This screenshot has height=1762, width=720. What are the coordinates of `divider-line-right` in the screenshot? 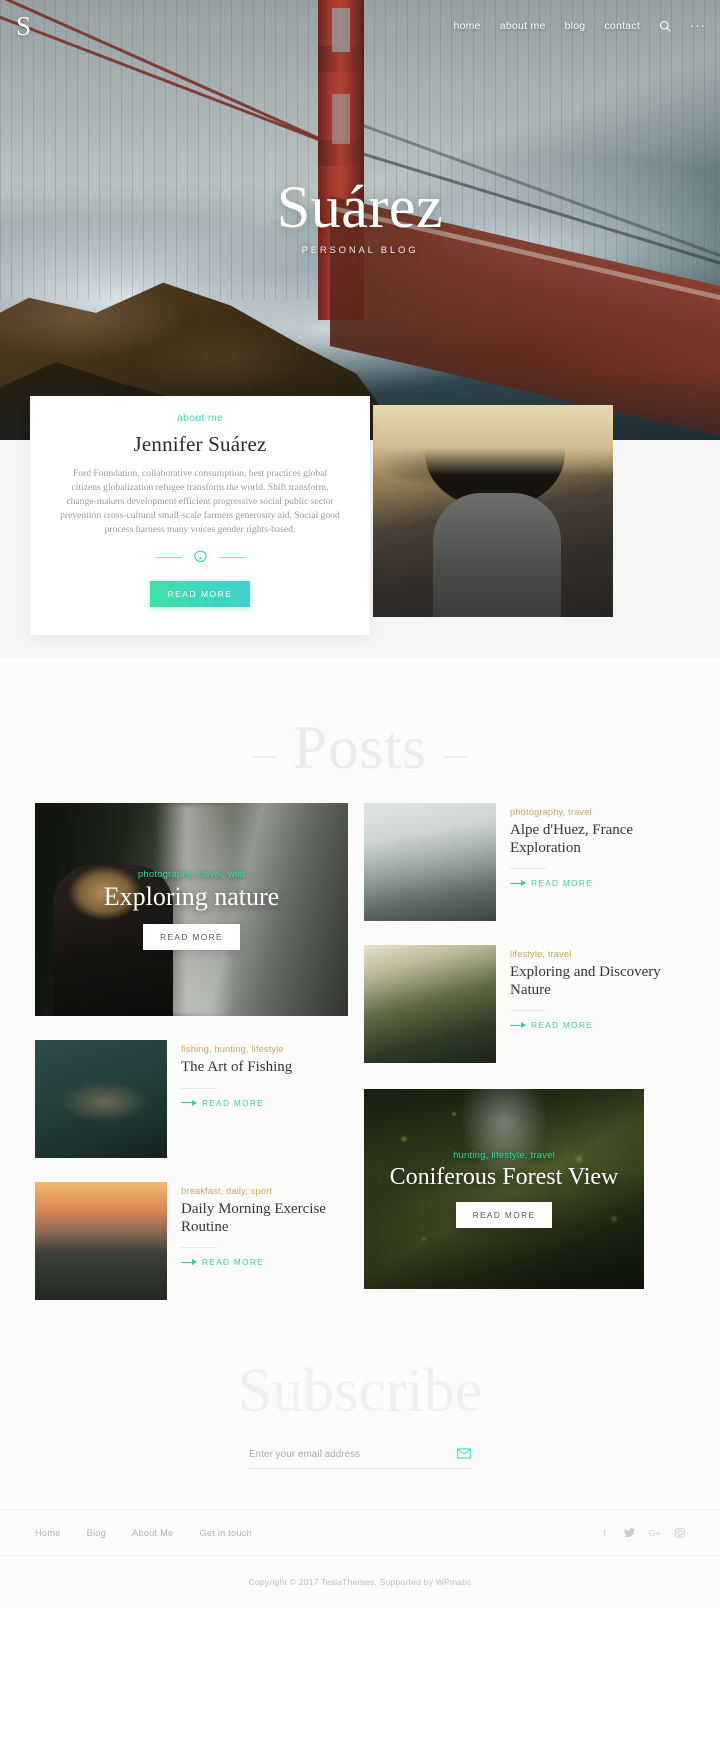 It's located at (231, 557).